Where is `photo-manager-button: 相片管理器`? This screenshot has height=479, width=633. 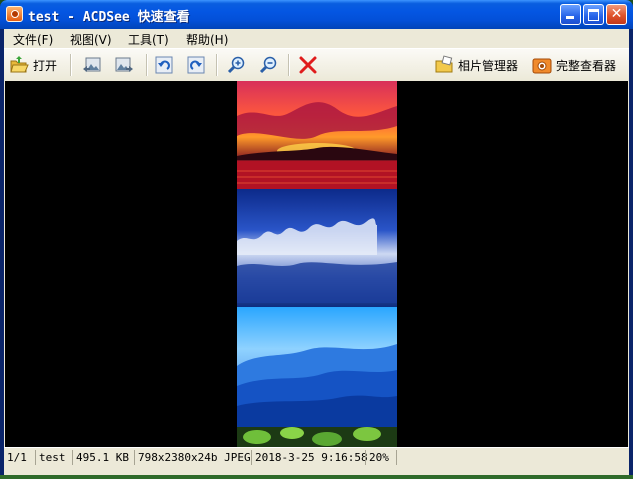
photo-manager-button: 相片管理器 is located at coordinates (476, 65).